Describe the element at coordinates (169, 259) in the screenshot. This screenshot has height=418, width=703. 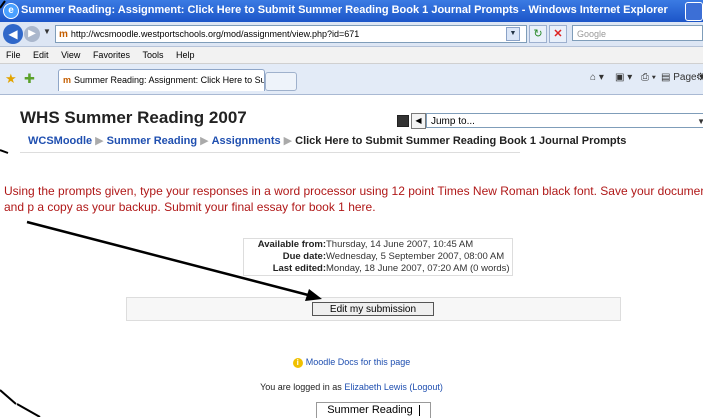
I see `annotation-arrow-line` at that location.